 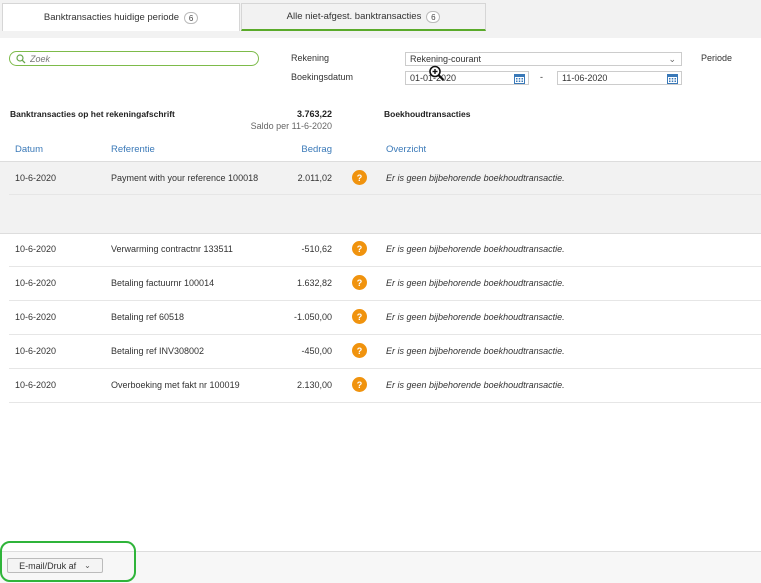 What do you see at coordinates (314, 178) in the screenshot?
I see `row-bedrag: 2.011,02` at bounding box center [314, 178].